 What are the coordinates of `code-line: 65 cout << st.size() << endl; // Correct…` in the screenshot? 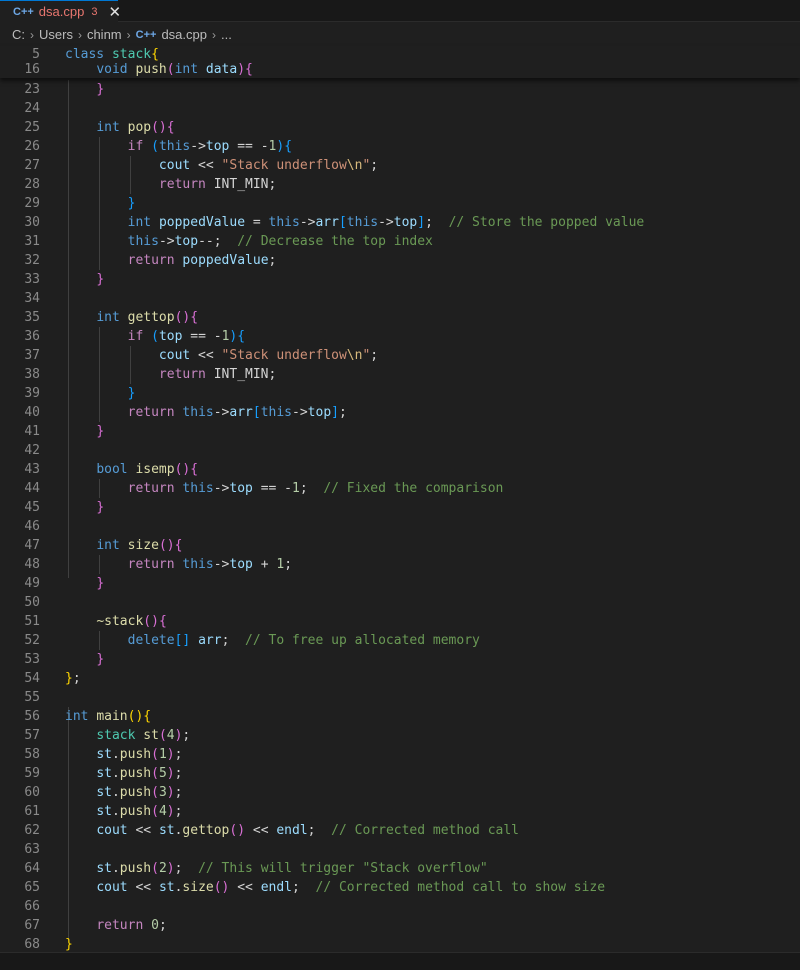 It's located at (400, 887).